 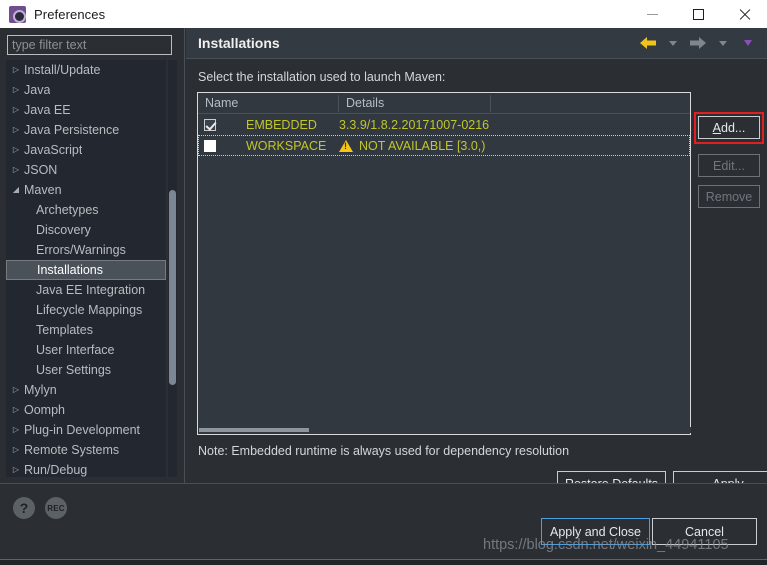 I want to click on page-menu-button, so click(x=748, y=43).